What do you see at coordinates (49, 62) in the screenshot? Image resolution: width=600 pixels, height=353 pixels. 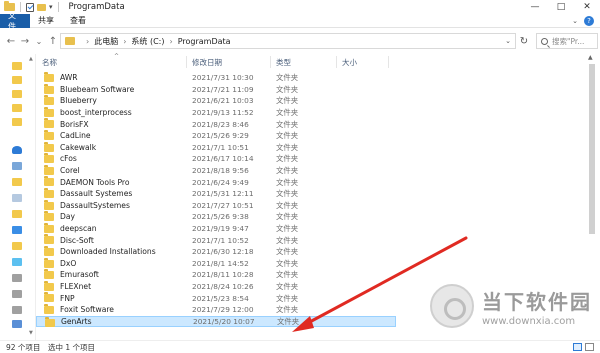 I see `column-name: 名称` at bounding box center [49, 62].